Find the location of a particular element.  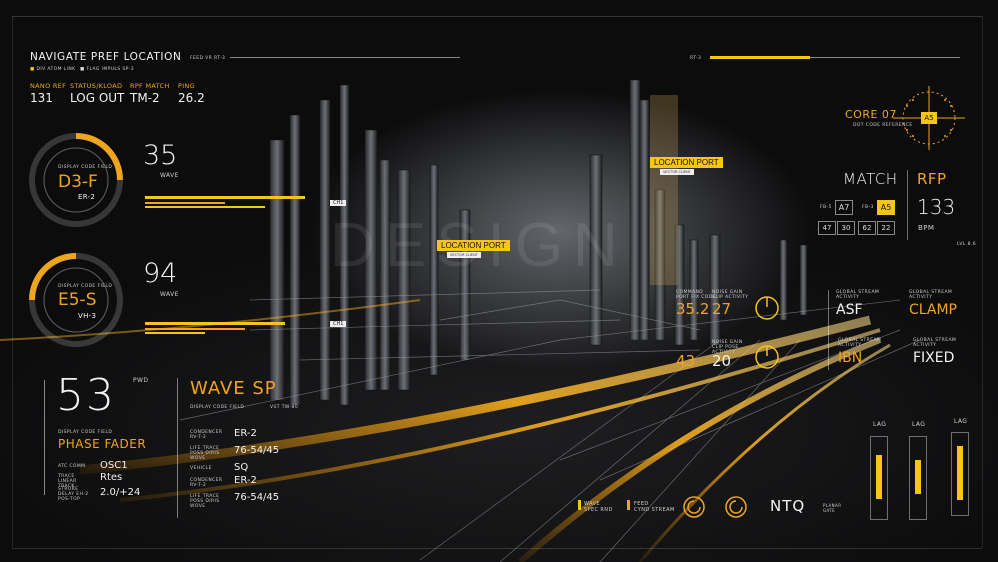

stat-value: TM-2 is located at coordinates (145, 98).